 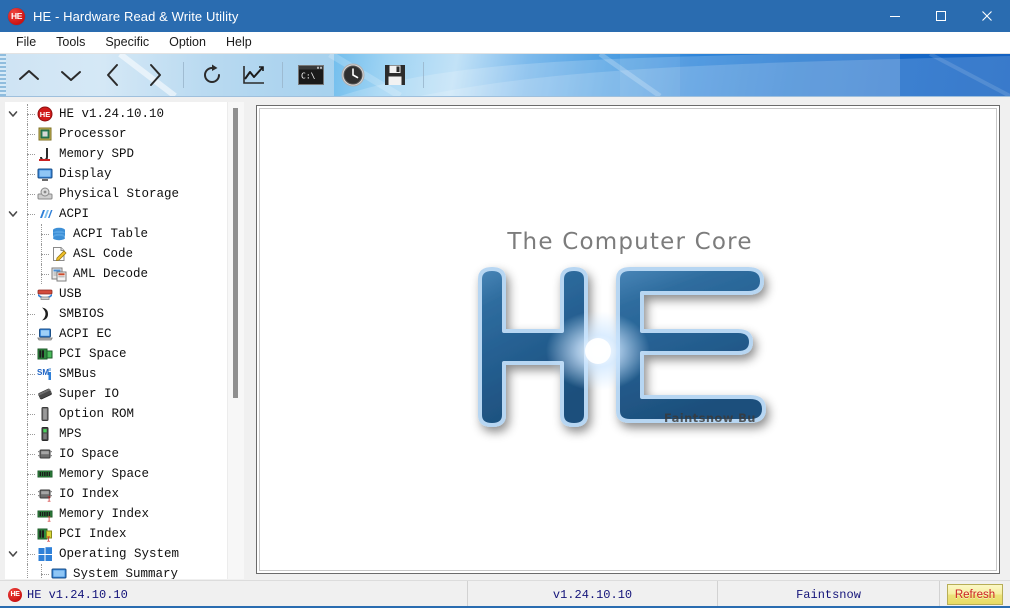 What do you see at coordinates (116, 254) in the screenshot?
I see `tree-item-asl-code: ASL Code` at bounding box center [116, 254].